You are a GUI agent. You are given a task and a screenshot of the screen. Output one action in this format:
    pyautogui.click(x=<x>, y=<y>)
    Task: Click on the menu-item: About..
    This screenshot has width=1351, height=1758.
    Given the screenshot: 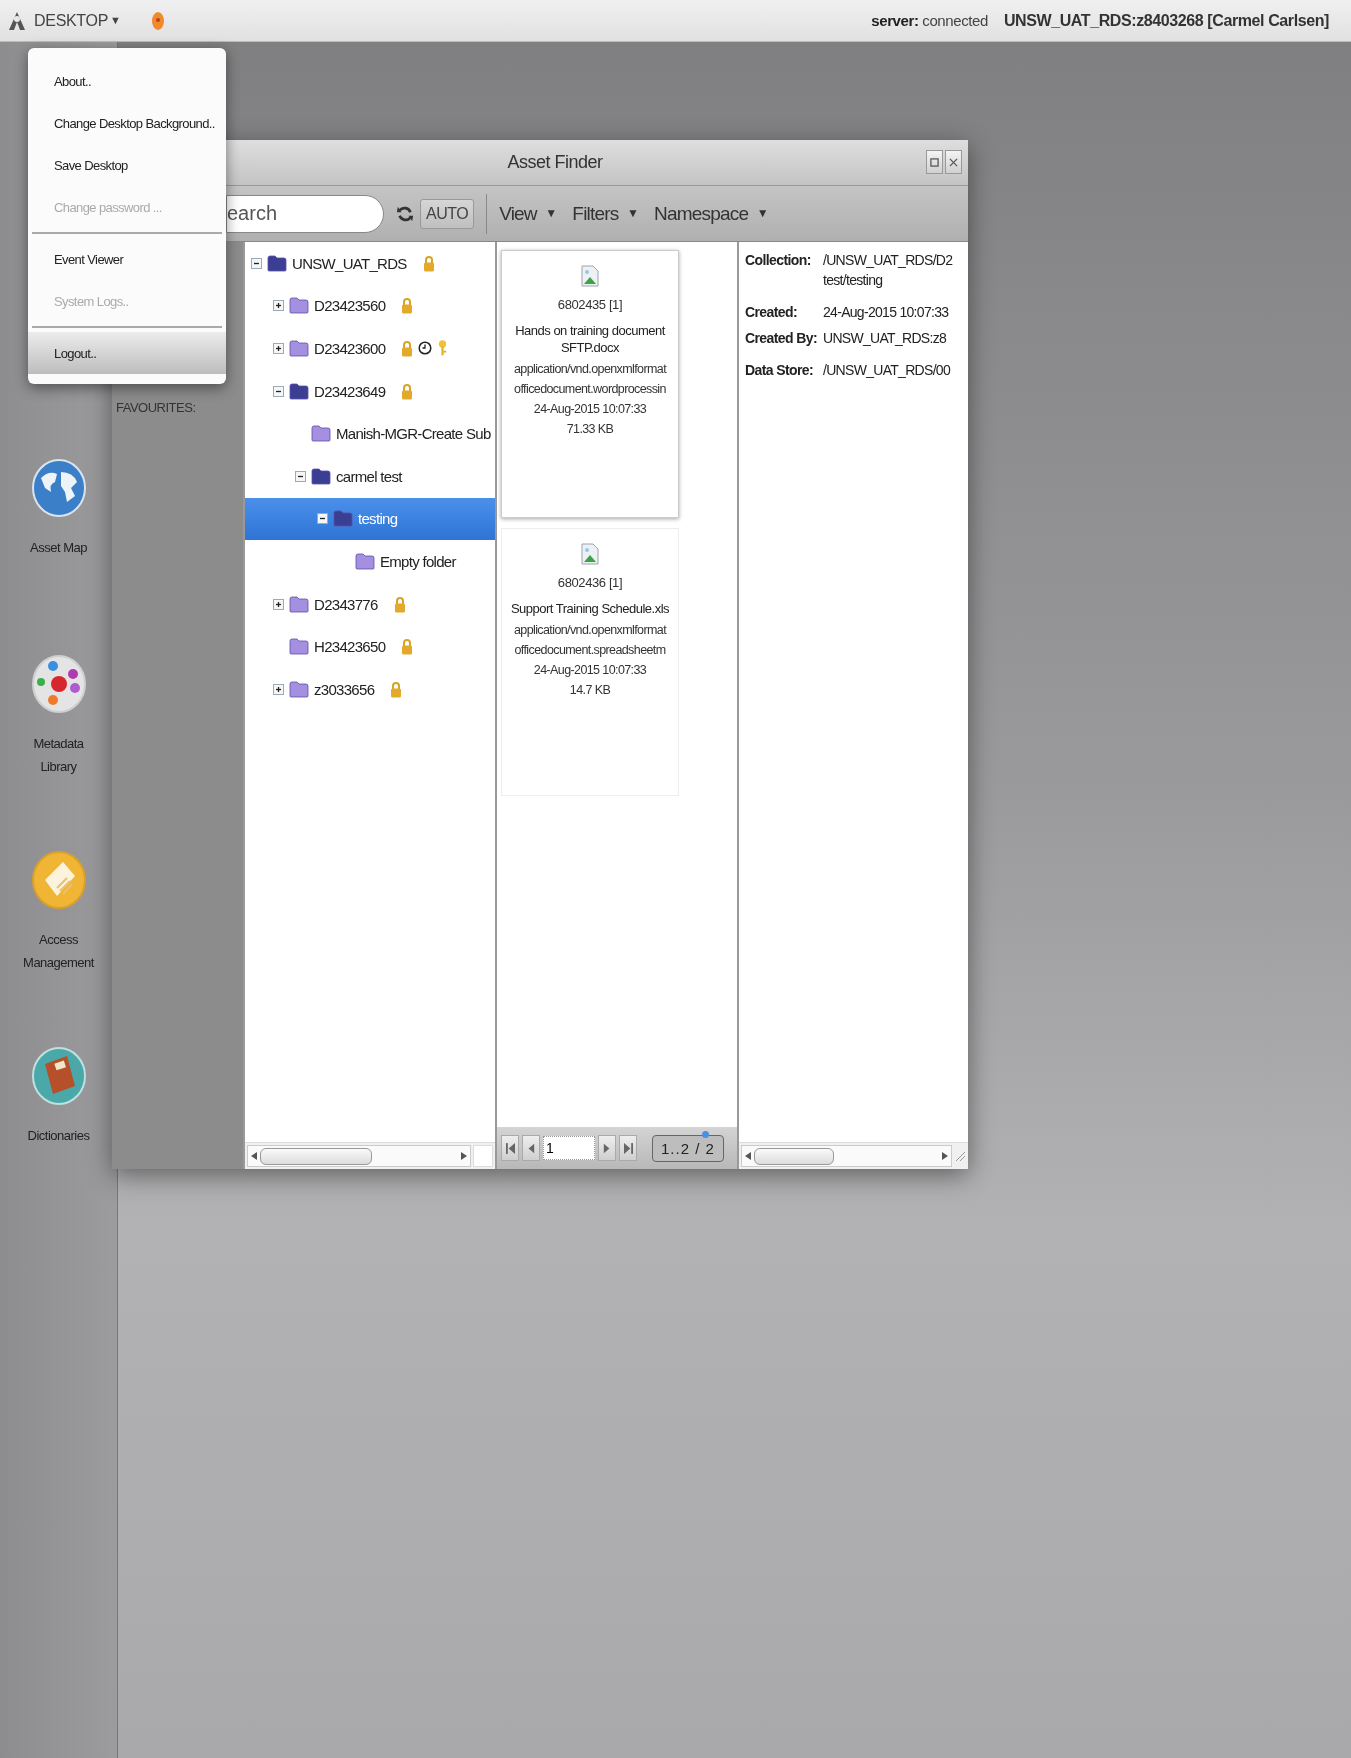 What is the action you would take?
    pyautogui.click(x=127, y=81)
    